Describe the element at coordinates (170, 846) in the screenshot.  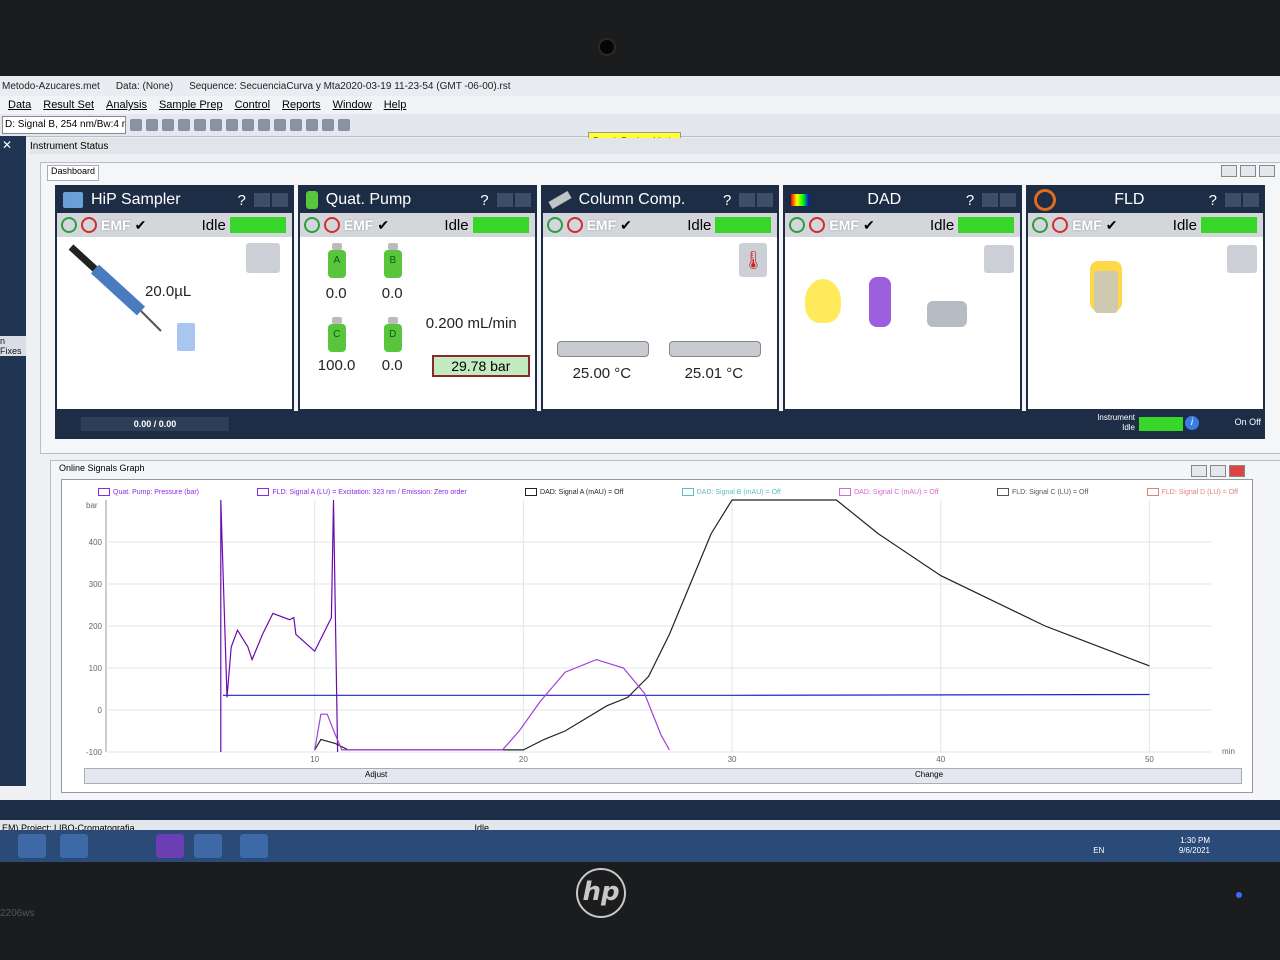
I see `openlab-icon` at that location.